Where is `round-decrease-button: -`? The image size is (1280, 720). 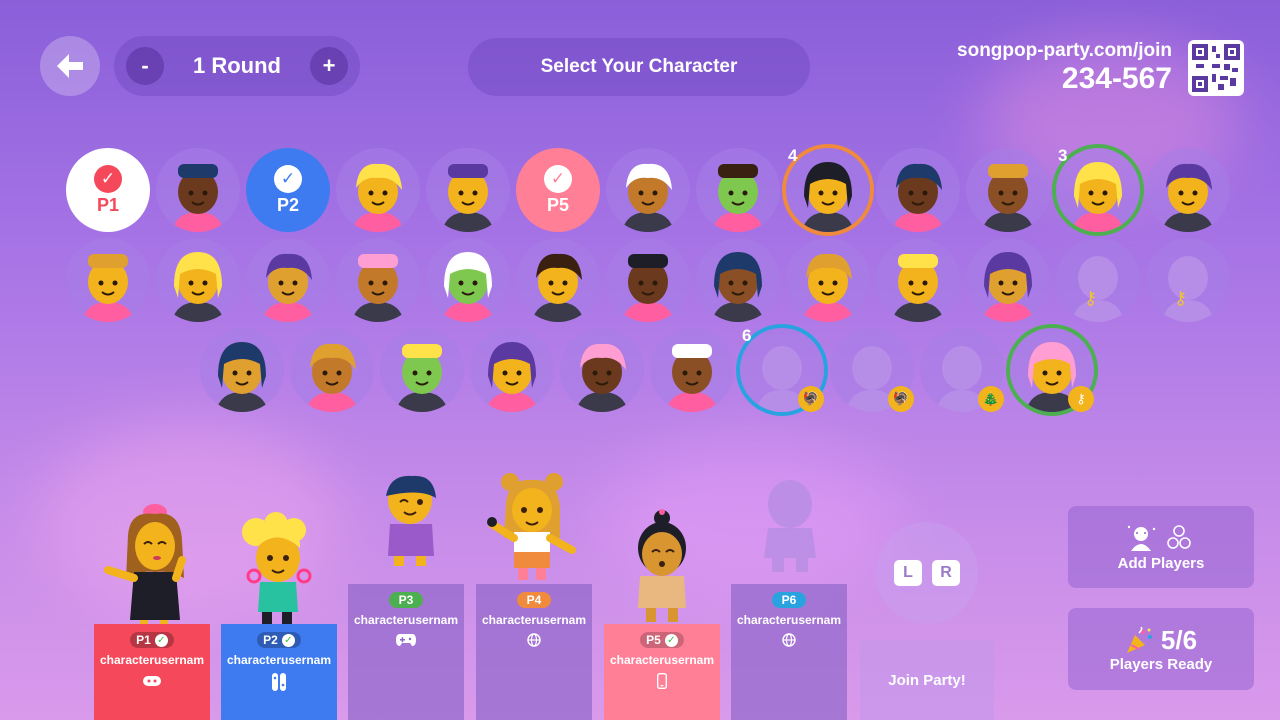
round-decrease-button: - is located at coordinates (145, 66).